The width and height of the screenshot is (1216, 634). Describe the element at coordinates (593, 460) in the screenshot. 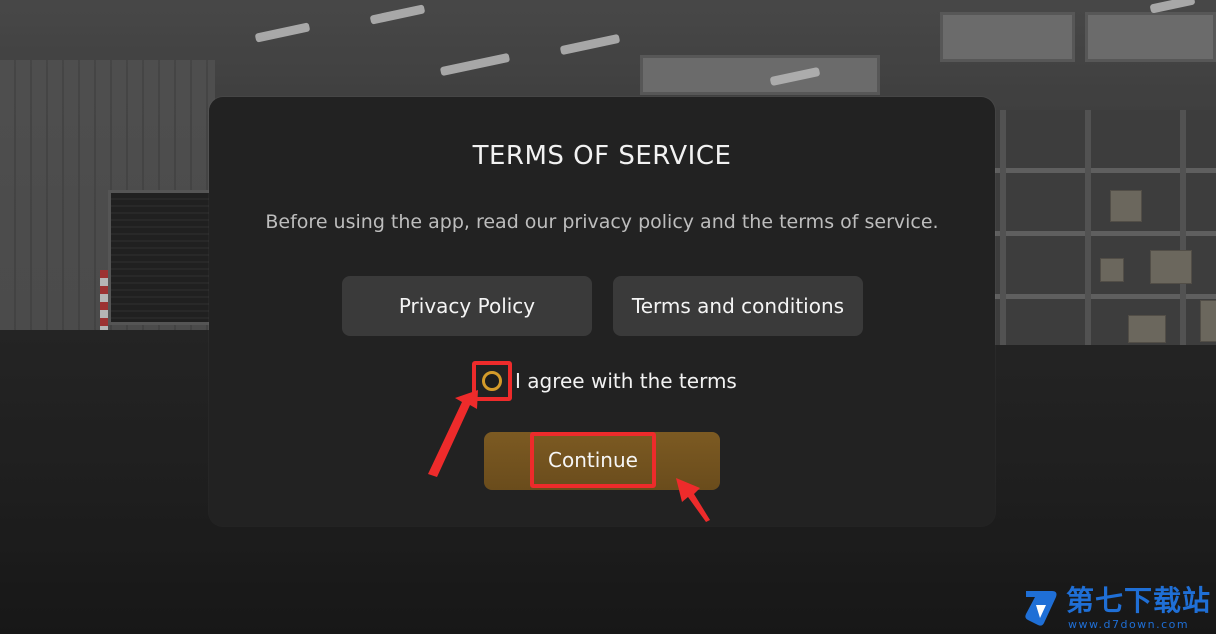

I see `continue-label: Continue` at that location.